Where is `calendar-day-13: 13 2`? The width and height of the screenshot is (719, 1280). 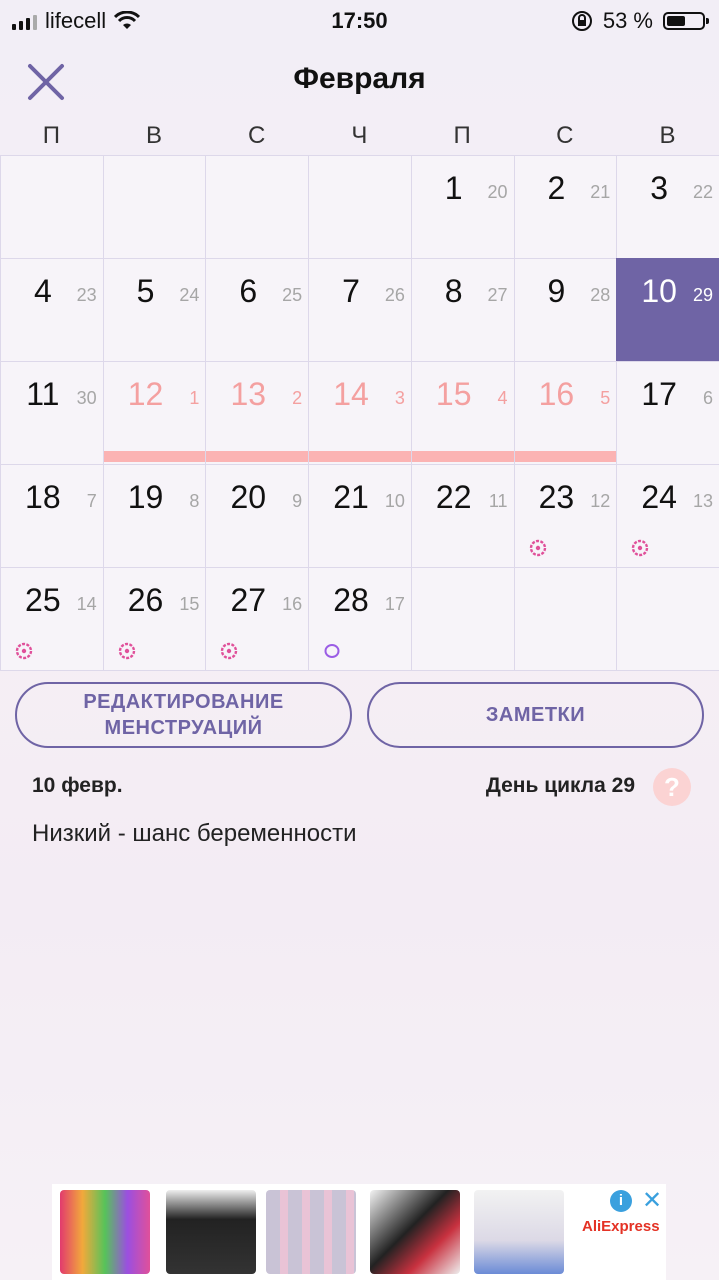 calendar-day-13: 13 2 is located at coordinates (257, 413).